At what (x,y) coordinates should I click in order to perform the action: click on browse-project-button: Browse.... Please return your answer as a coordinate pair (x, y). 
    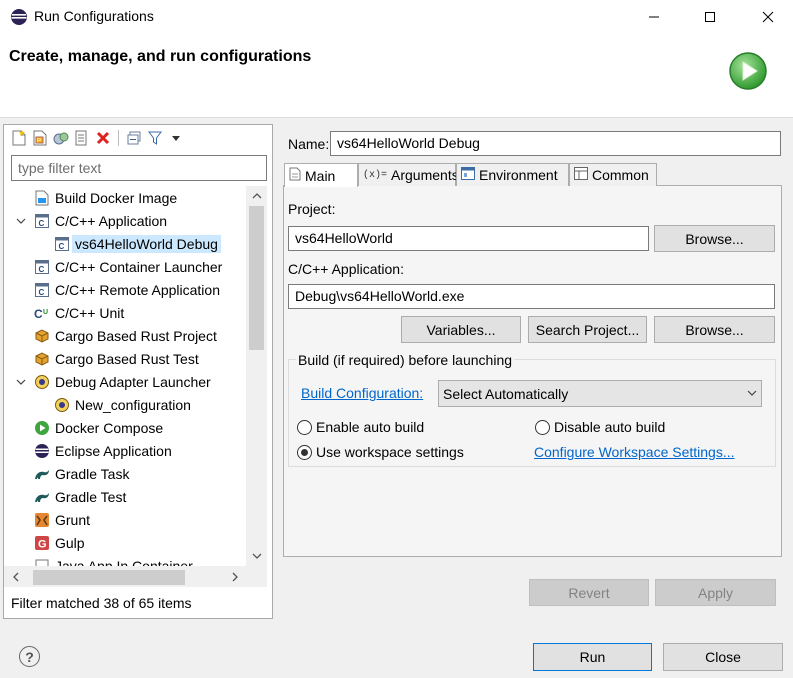
    Looking at the image, I should click on (714, 238).